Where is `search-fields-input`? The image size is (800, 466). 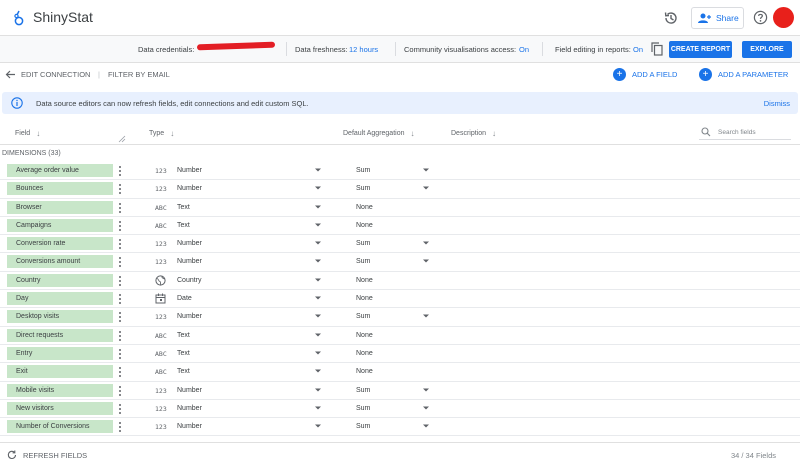
search-fields-input is located at coordinates (753, 132).